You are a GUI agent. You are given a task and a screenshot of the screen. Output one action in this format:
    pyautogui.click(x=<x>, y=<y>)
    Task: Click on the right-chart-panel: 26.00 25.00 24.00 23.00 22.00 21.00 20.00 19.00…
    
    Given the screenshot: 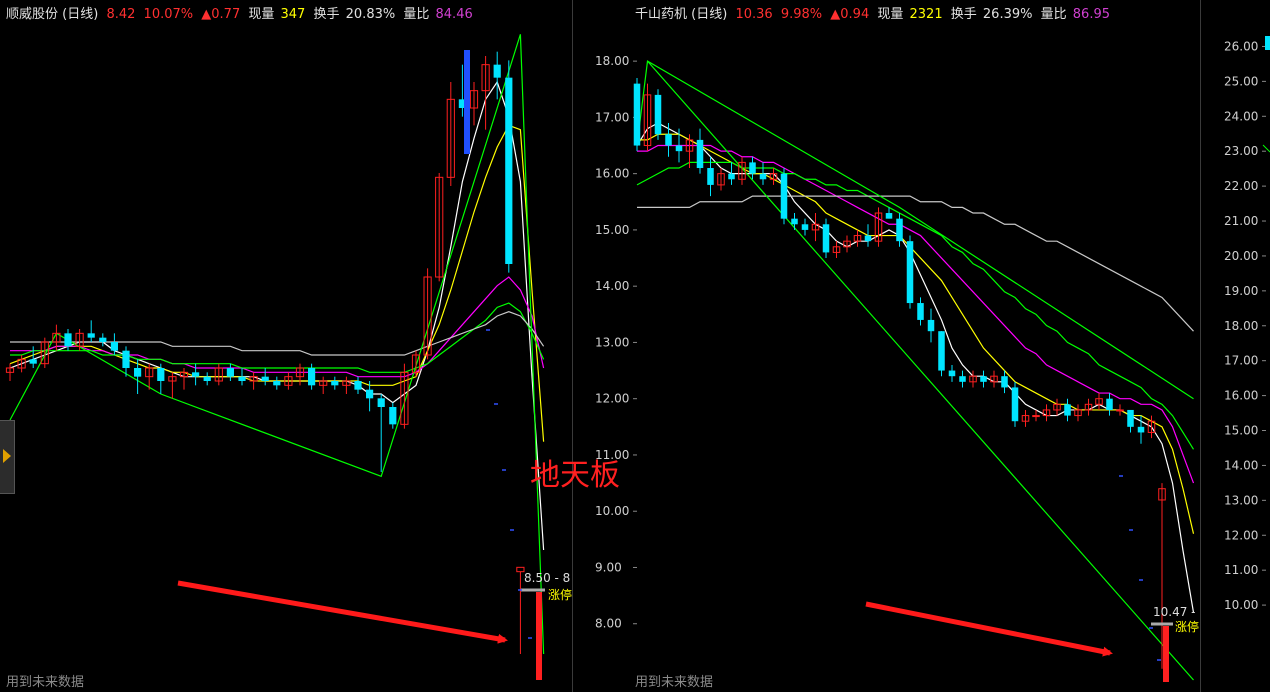 What is the action you would take?
    pyautogui.click(x=1235, y=346)
    